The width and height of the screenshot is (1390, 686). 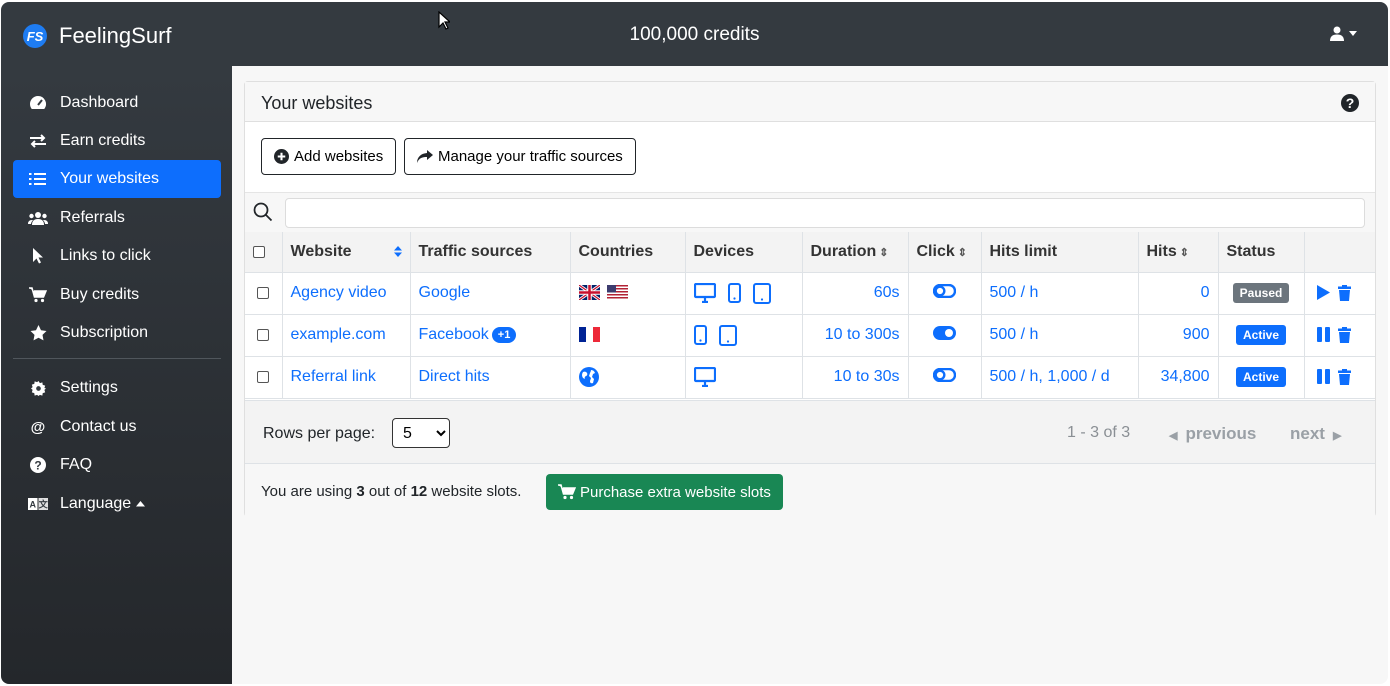 I want to click on question-icon: ?, so click(x=38, y=465).